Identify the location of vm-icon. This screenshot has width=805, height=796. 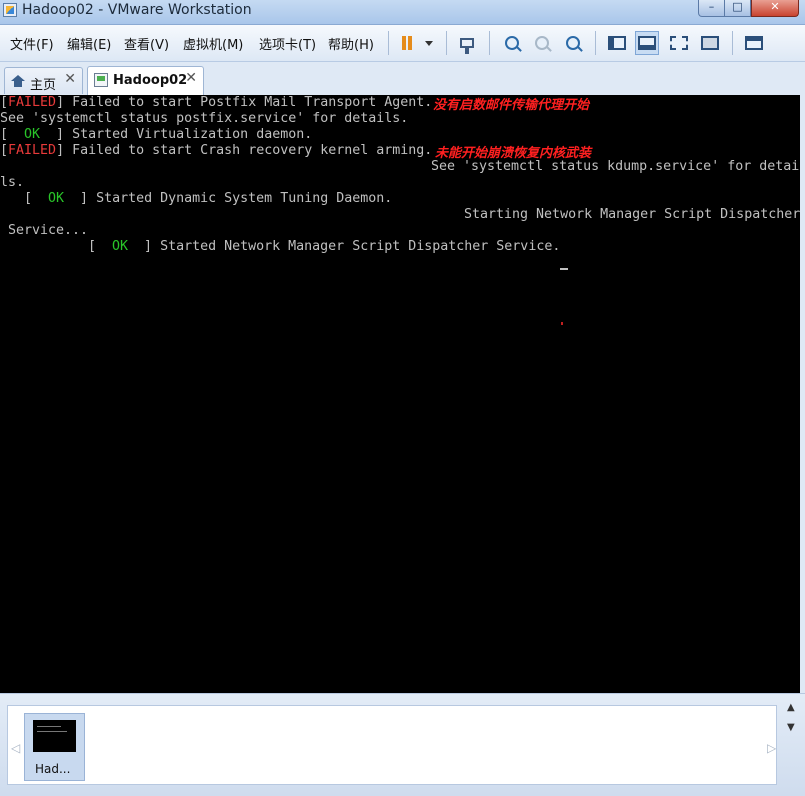
(101, 80).